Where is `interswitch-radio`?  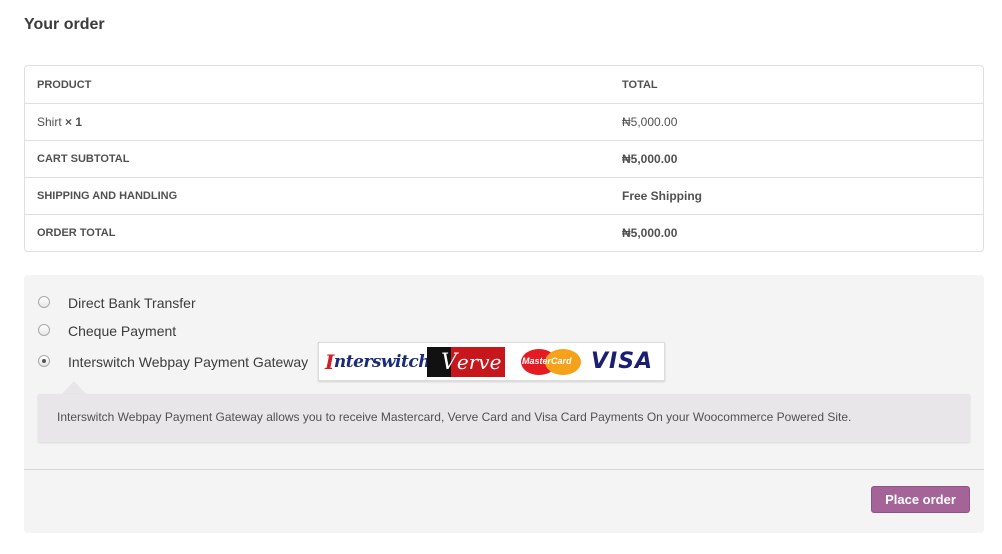
interswitch-radio is located at coordinates (44, 361).